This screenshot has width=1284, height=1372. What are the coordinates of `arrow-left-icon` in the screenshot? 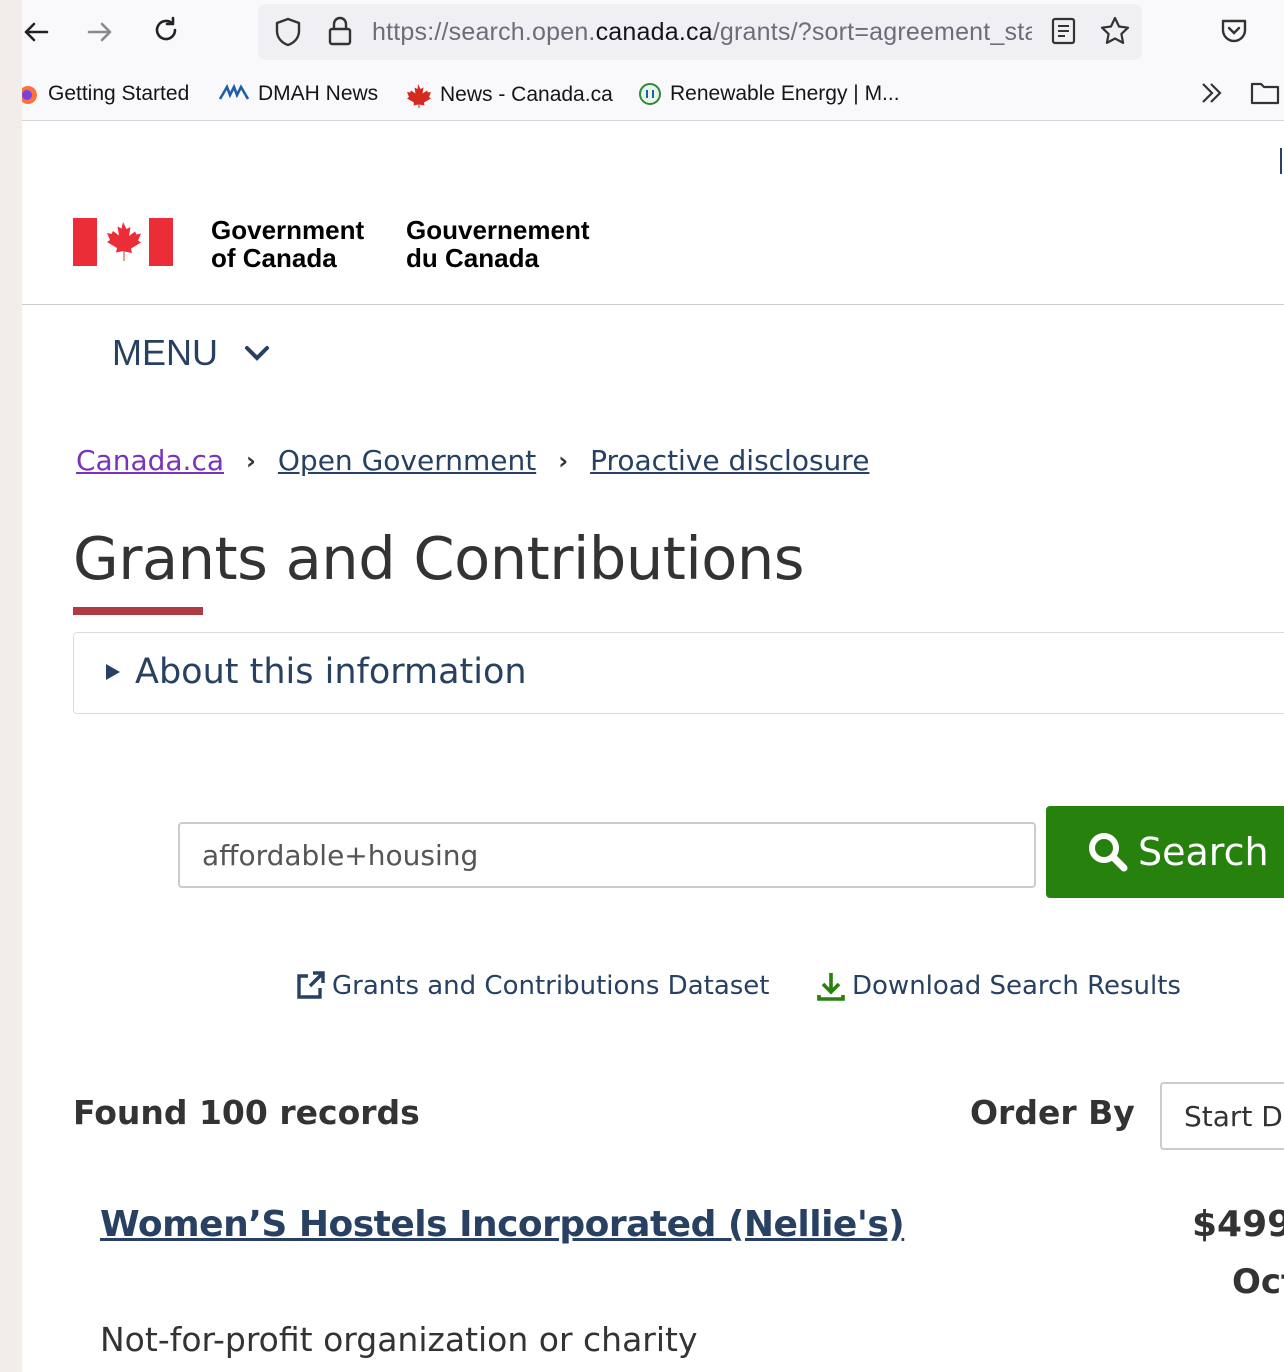 It's located at (36, 32).